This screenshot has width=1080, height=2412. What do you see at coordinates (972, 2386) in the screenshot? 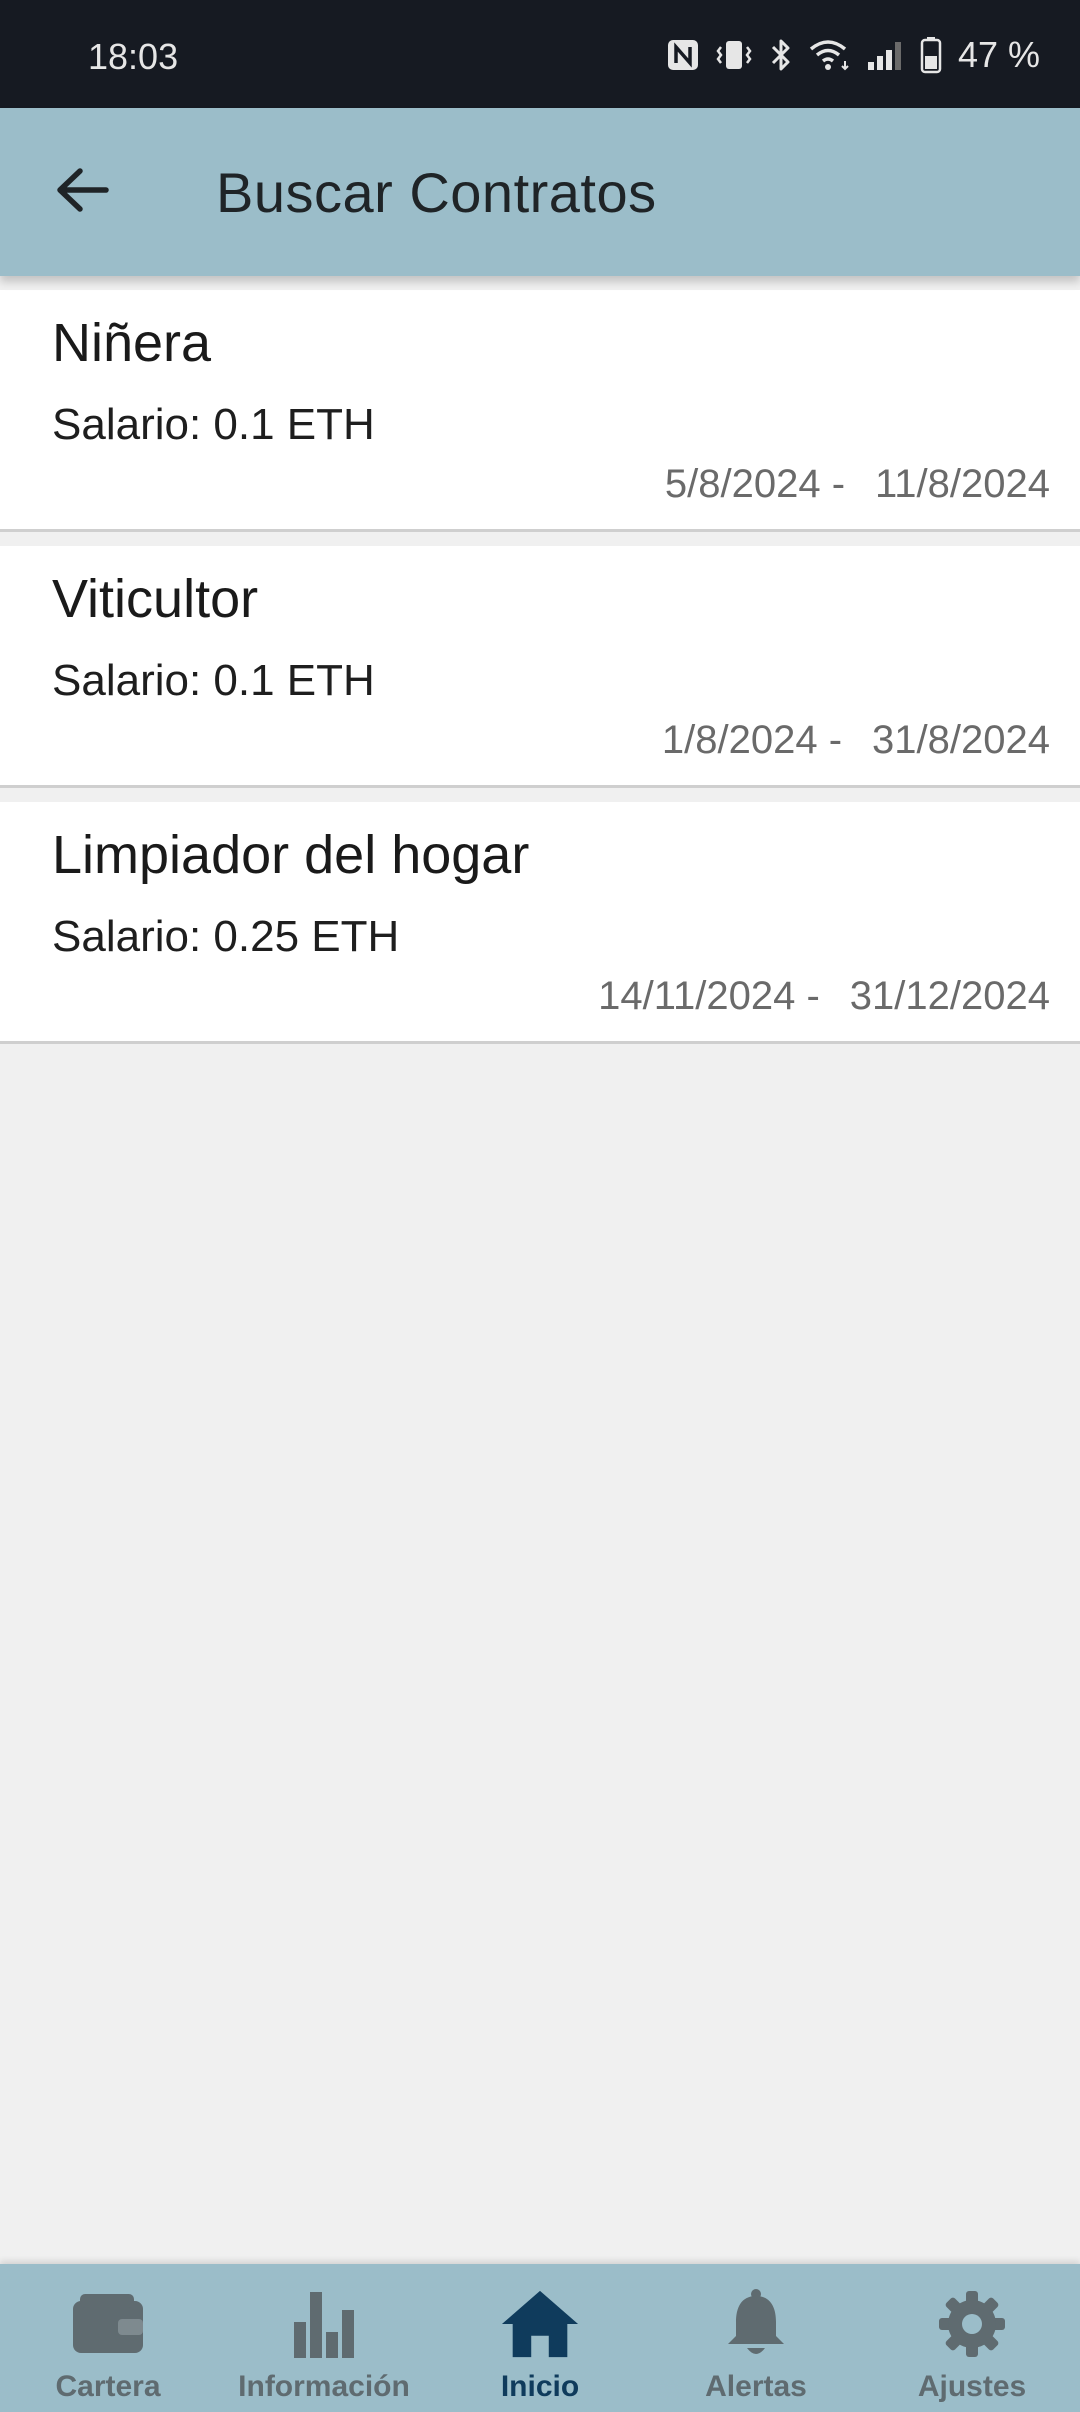
I see `nav-label-ajustes: Ajustes` at bounding box center [972, 2386].